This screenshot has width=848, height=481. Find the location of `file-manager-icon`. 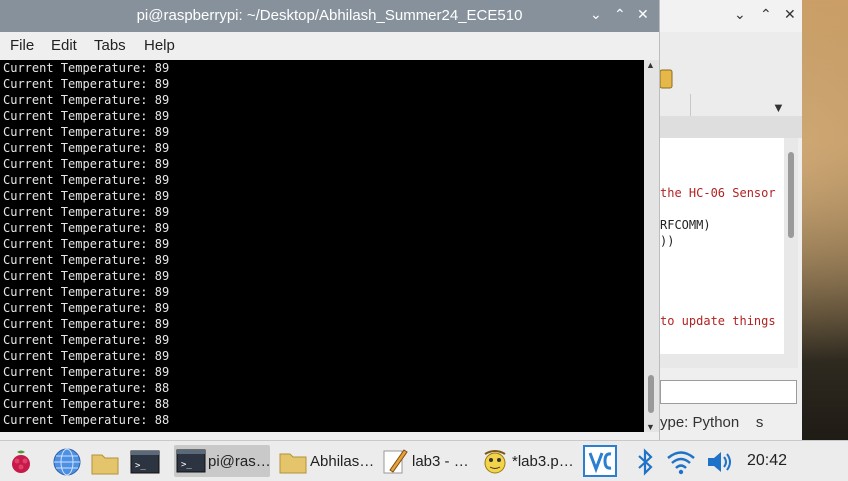

file-manager-icon is located at coordinates (105, 462).